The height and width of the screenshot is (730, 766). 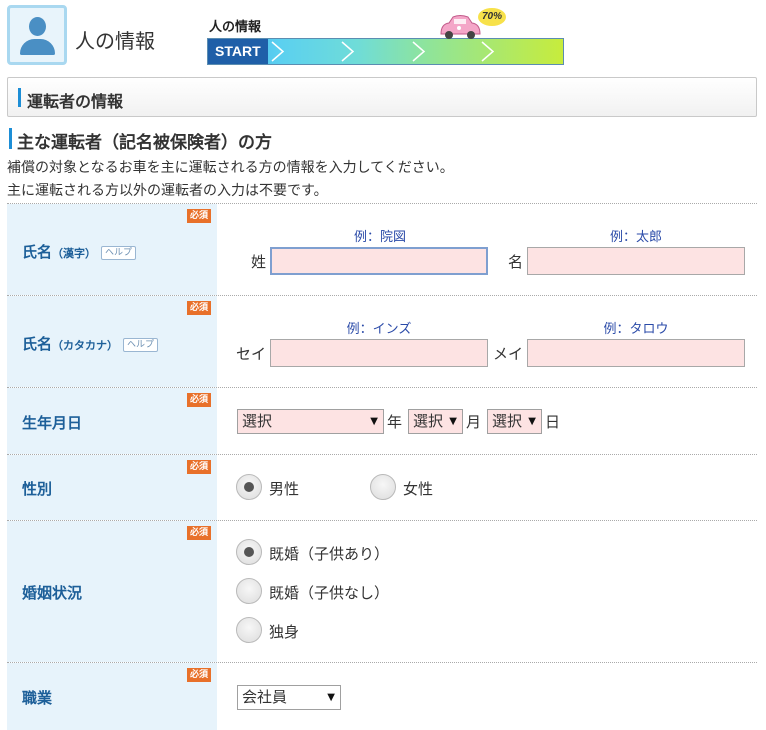 I want to click on last-name-kana-label: セイ, so click(x=251, y=354).